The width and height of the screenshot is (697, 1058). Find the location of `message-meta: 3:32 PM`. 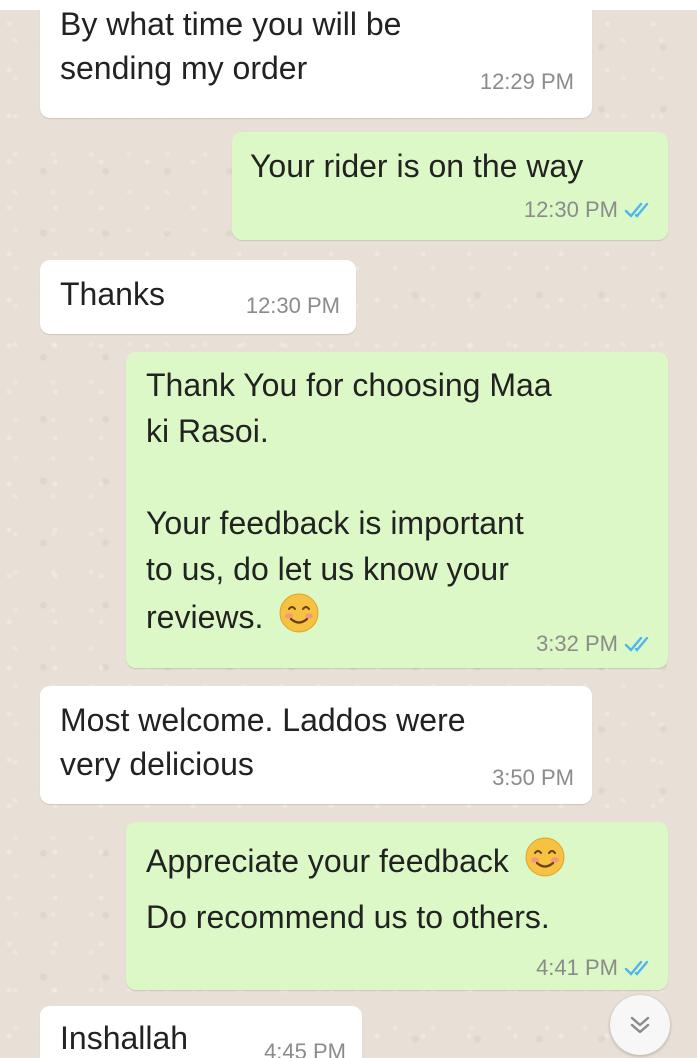

message-meta: 3:32 PM is located at coordinates (595, 644).